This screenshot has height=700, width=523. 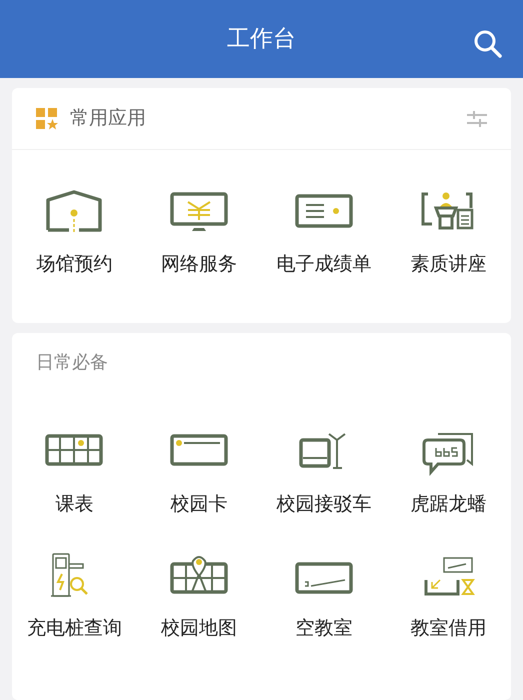 I want to click on app-shortcut: 电子成绩单, so click(x=324, y=232).